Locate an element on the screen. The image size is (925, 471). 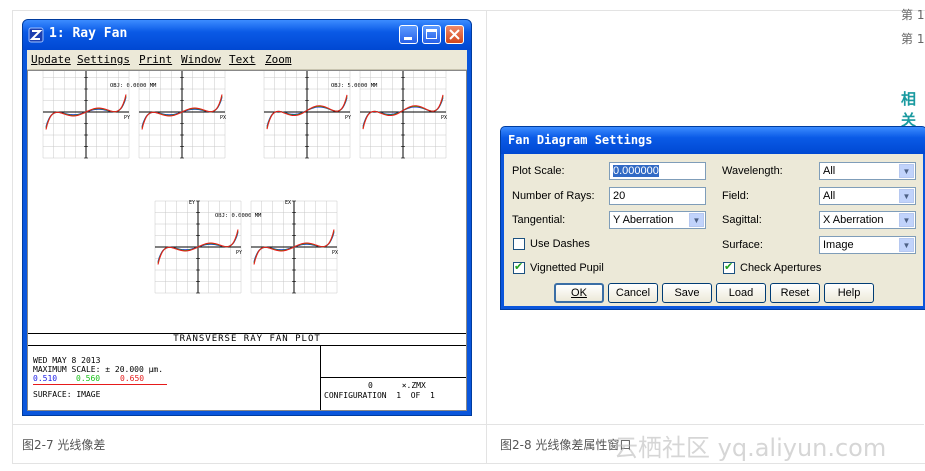
plot-title: TRANSVERSE RAY FAN PLOT is located at coordinates (247, 339).